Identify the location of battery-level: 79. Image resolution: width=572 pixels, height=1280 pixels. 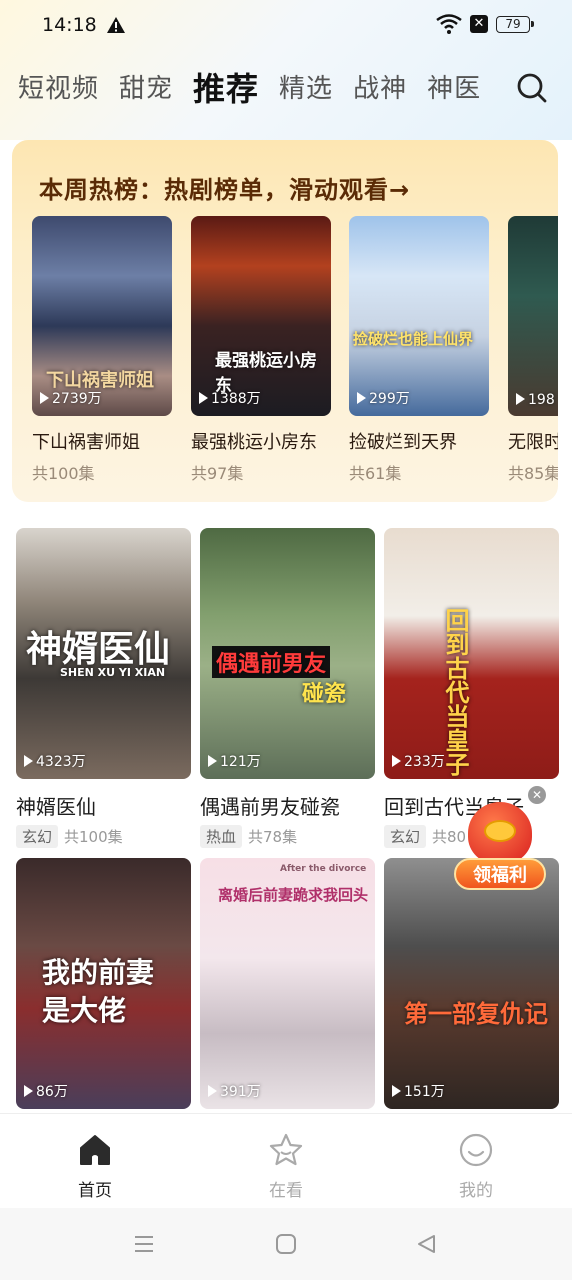
(513, 24).